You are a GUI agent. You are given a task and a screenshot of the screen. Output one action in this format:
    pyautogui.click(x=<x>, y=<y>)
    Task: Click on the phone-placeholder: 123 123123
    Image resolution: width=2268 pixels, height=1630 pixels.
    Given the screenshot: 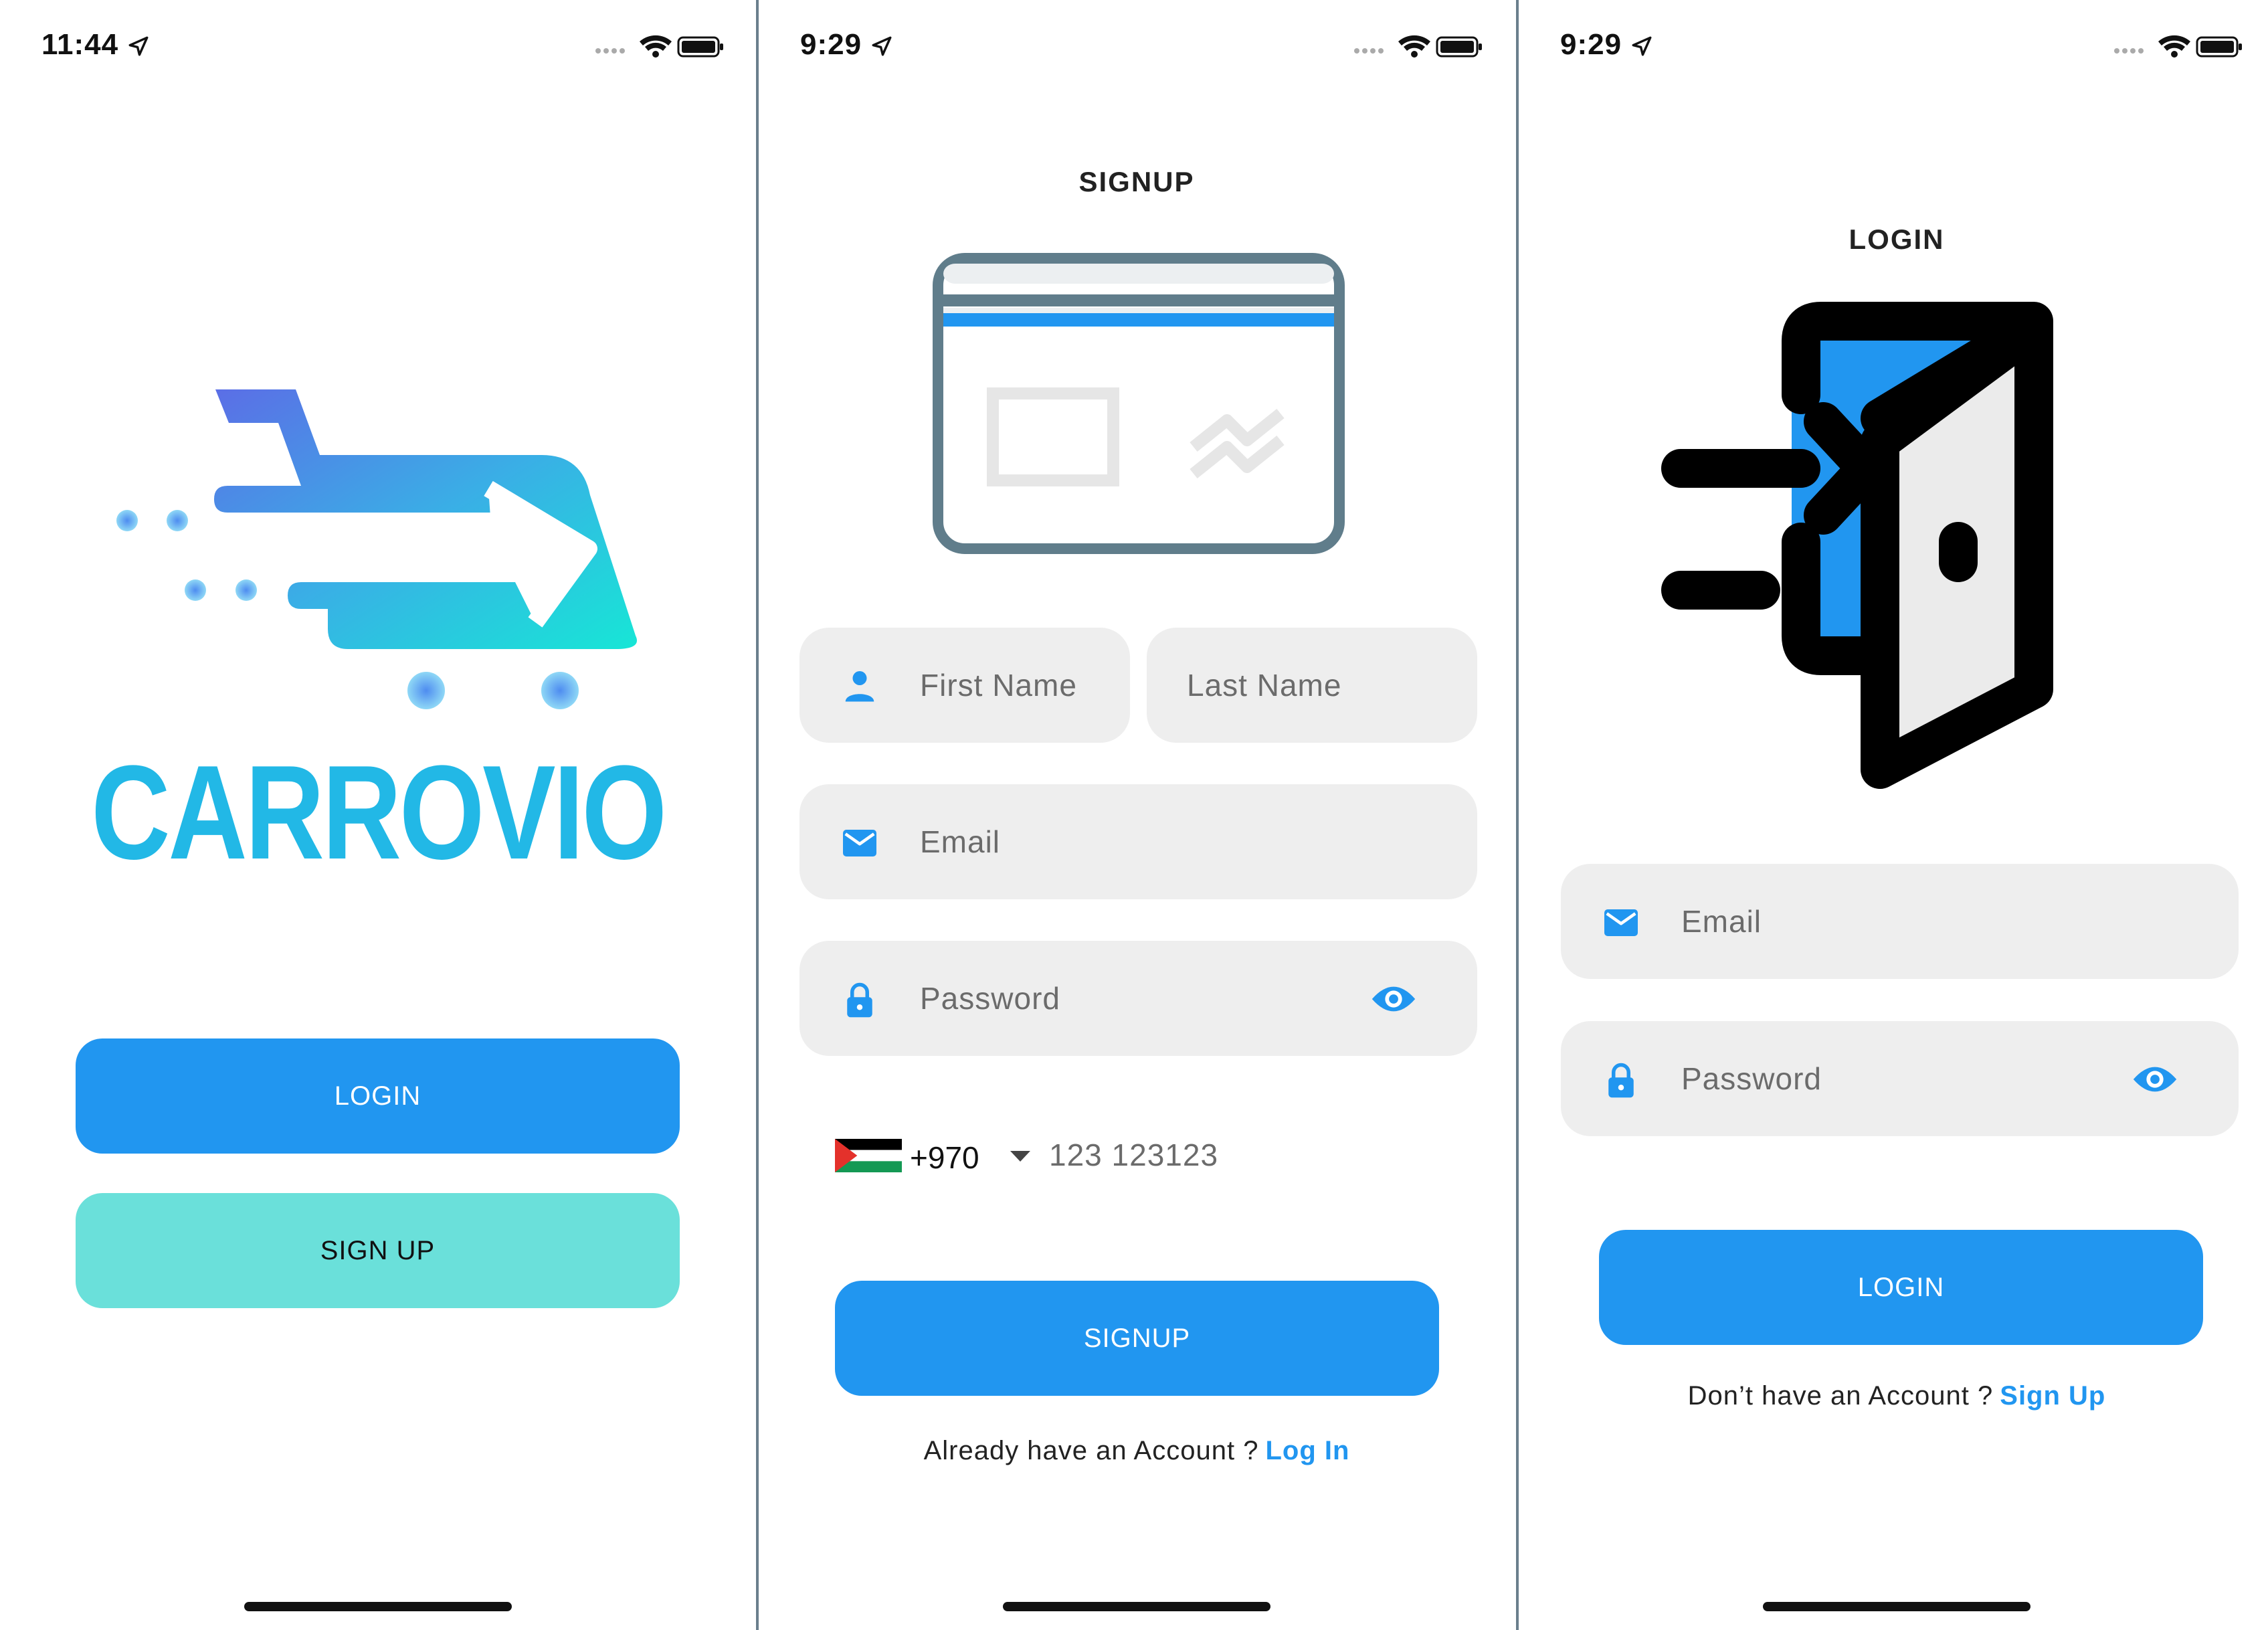 What is the action you would take?
    pyautogui.click(x=1133, y=1155)
    